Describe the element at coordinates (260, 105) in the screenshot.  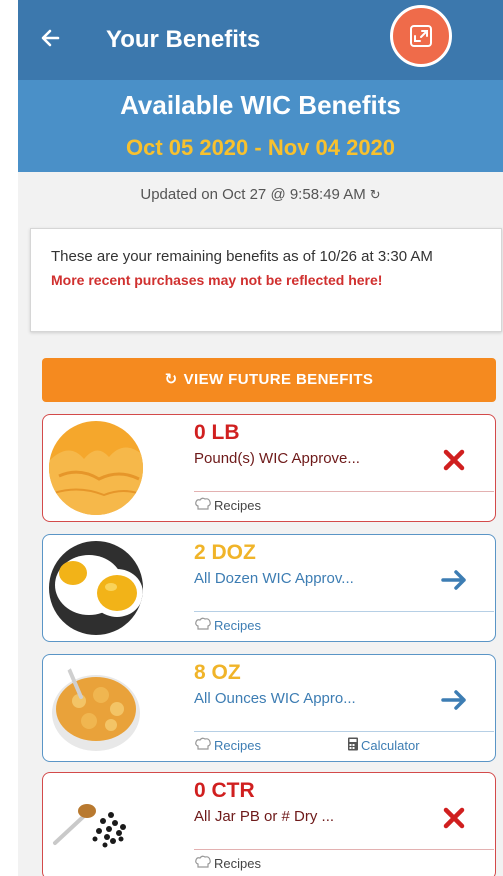
I see `banner-title: Available WIC Benefits` at that location.